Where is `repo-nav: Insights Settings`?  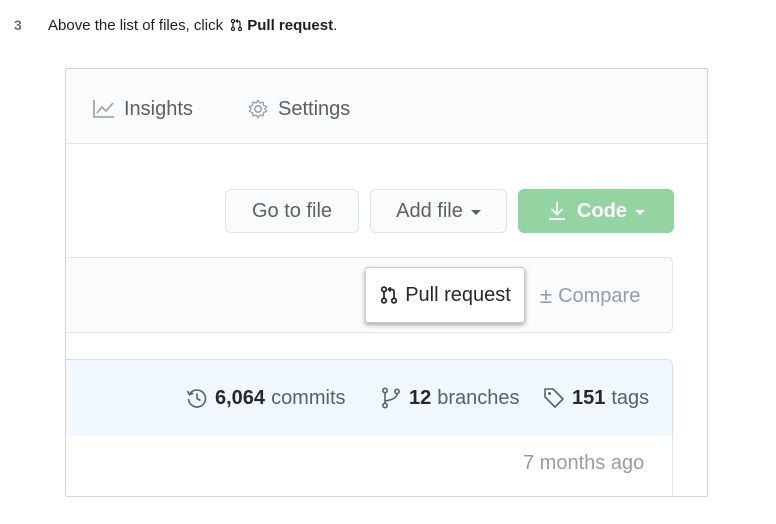
repo-nav: Insights Settings is located at coordinates (386, 106).